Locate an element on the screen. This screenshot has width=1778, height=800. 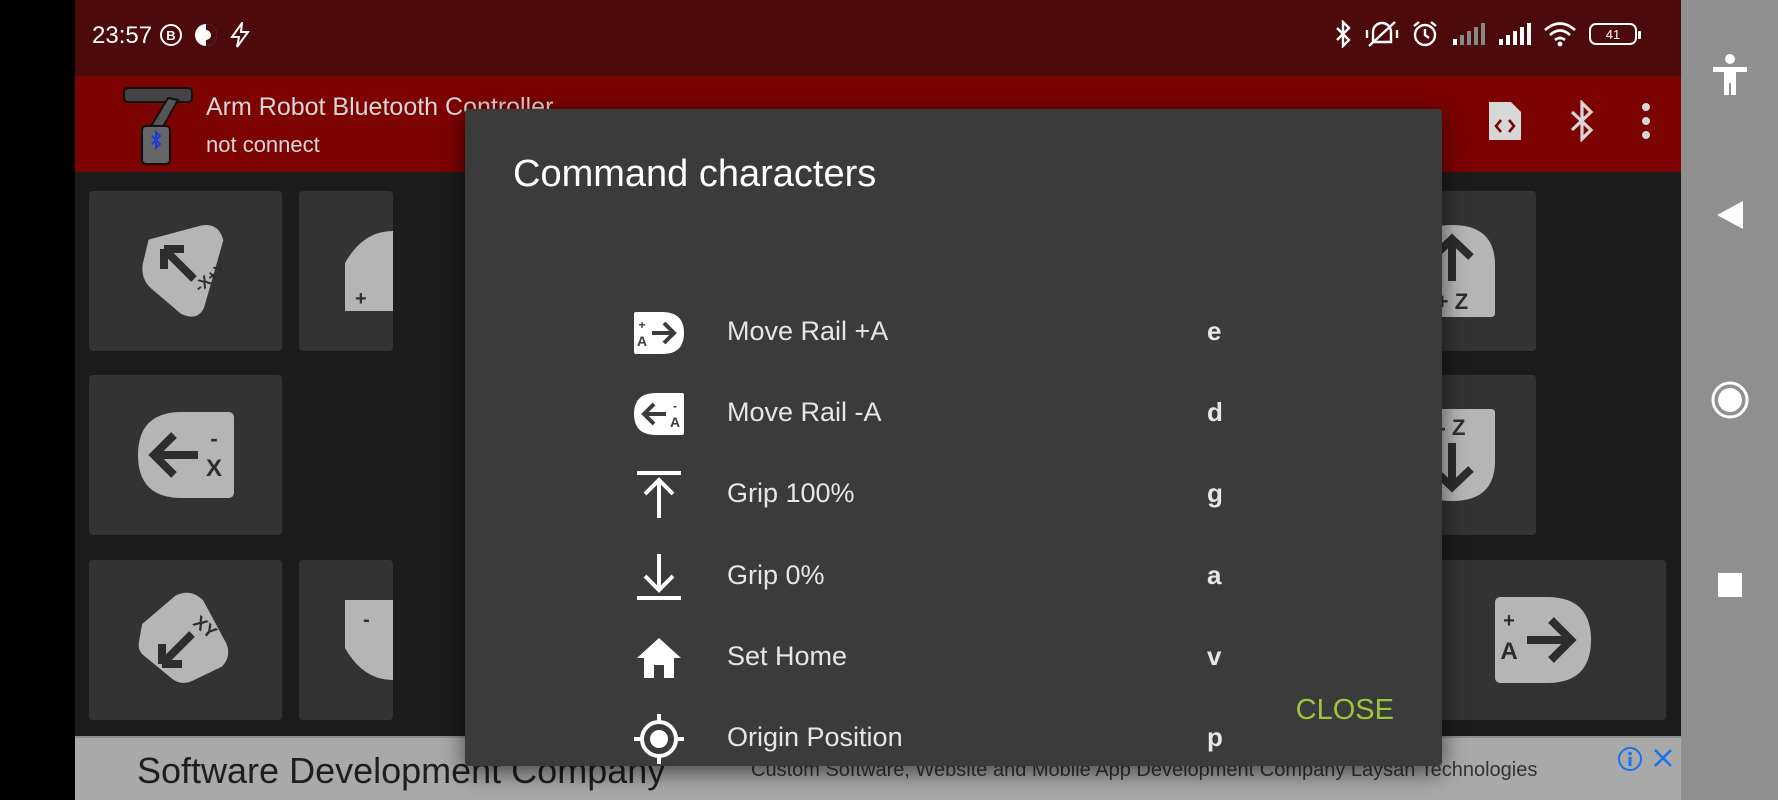
arrow-left-x-icon: - X is located at coordinates (185, 455).